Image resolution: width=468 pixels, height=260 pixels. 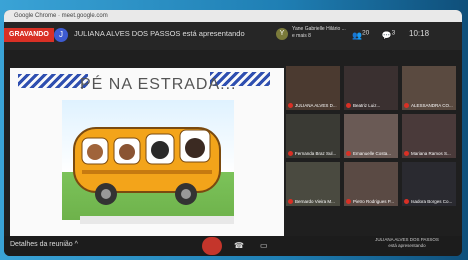 What do you see at coordinates (419, 33) in the screenshot?
I see `meeting-time: 10:18` at bounding box center [419, 33].